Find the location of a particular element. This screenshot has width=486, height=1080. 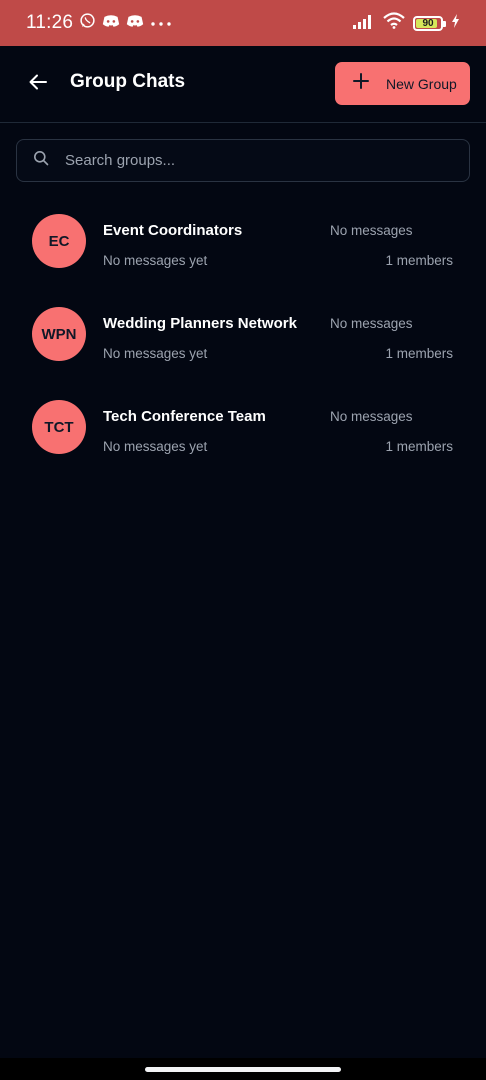

group-avatar: EC is located at coordinates (59, 241).